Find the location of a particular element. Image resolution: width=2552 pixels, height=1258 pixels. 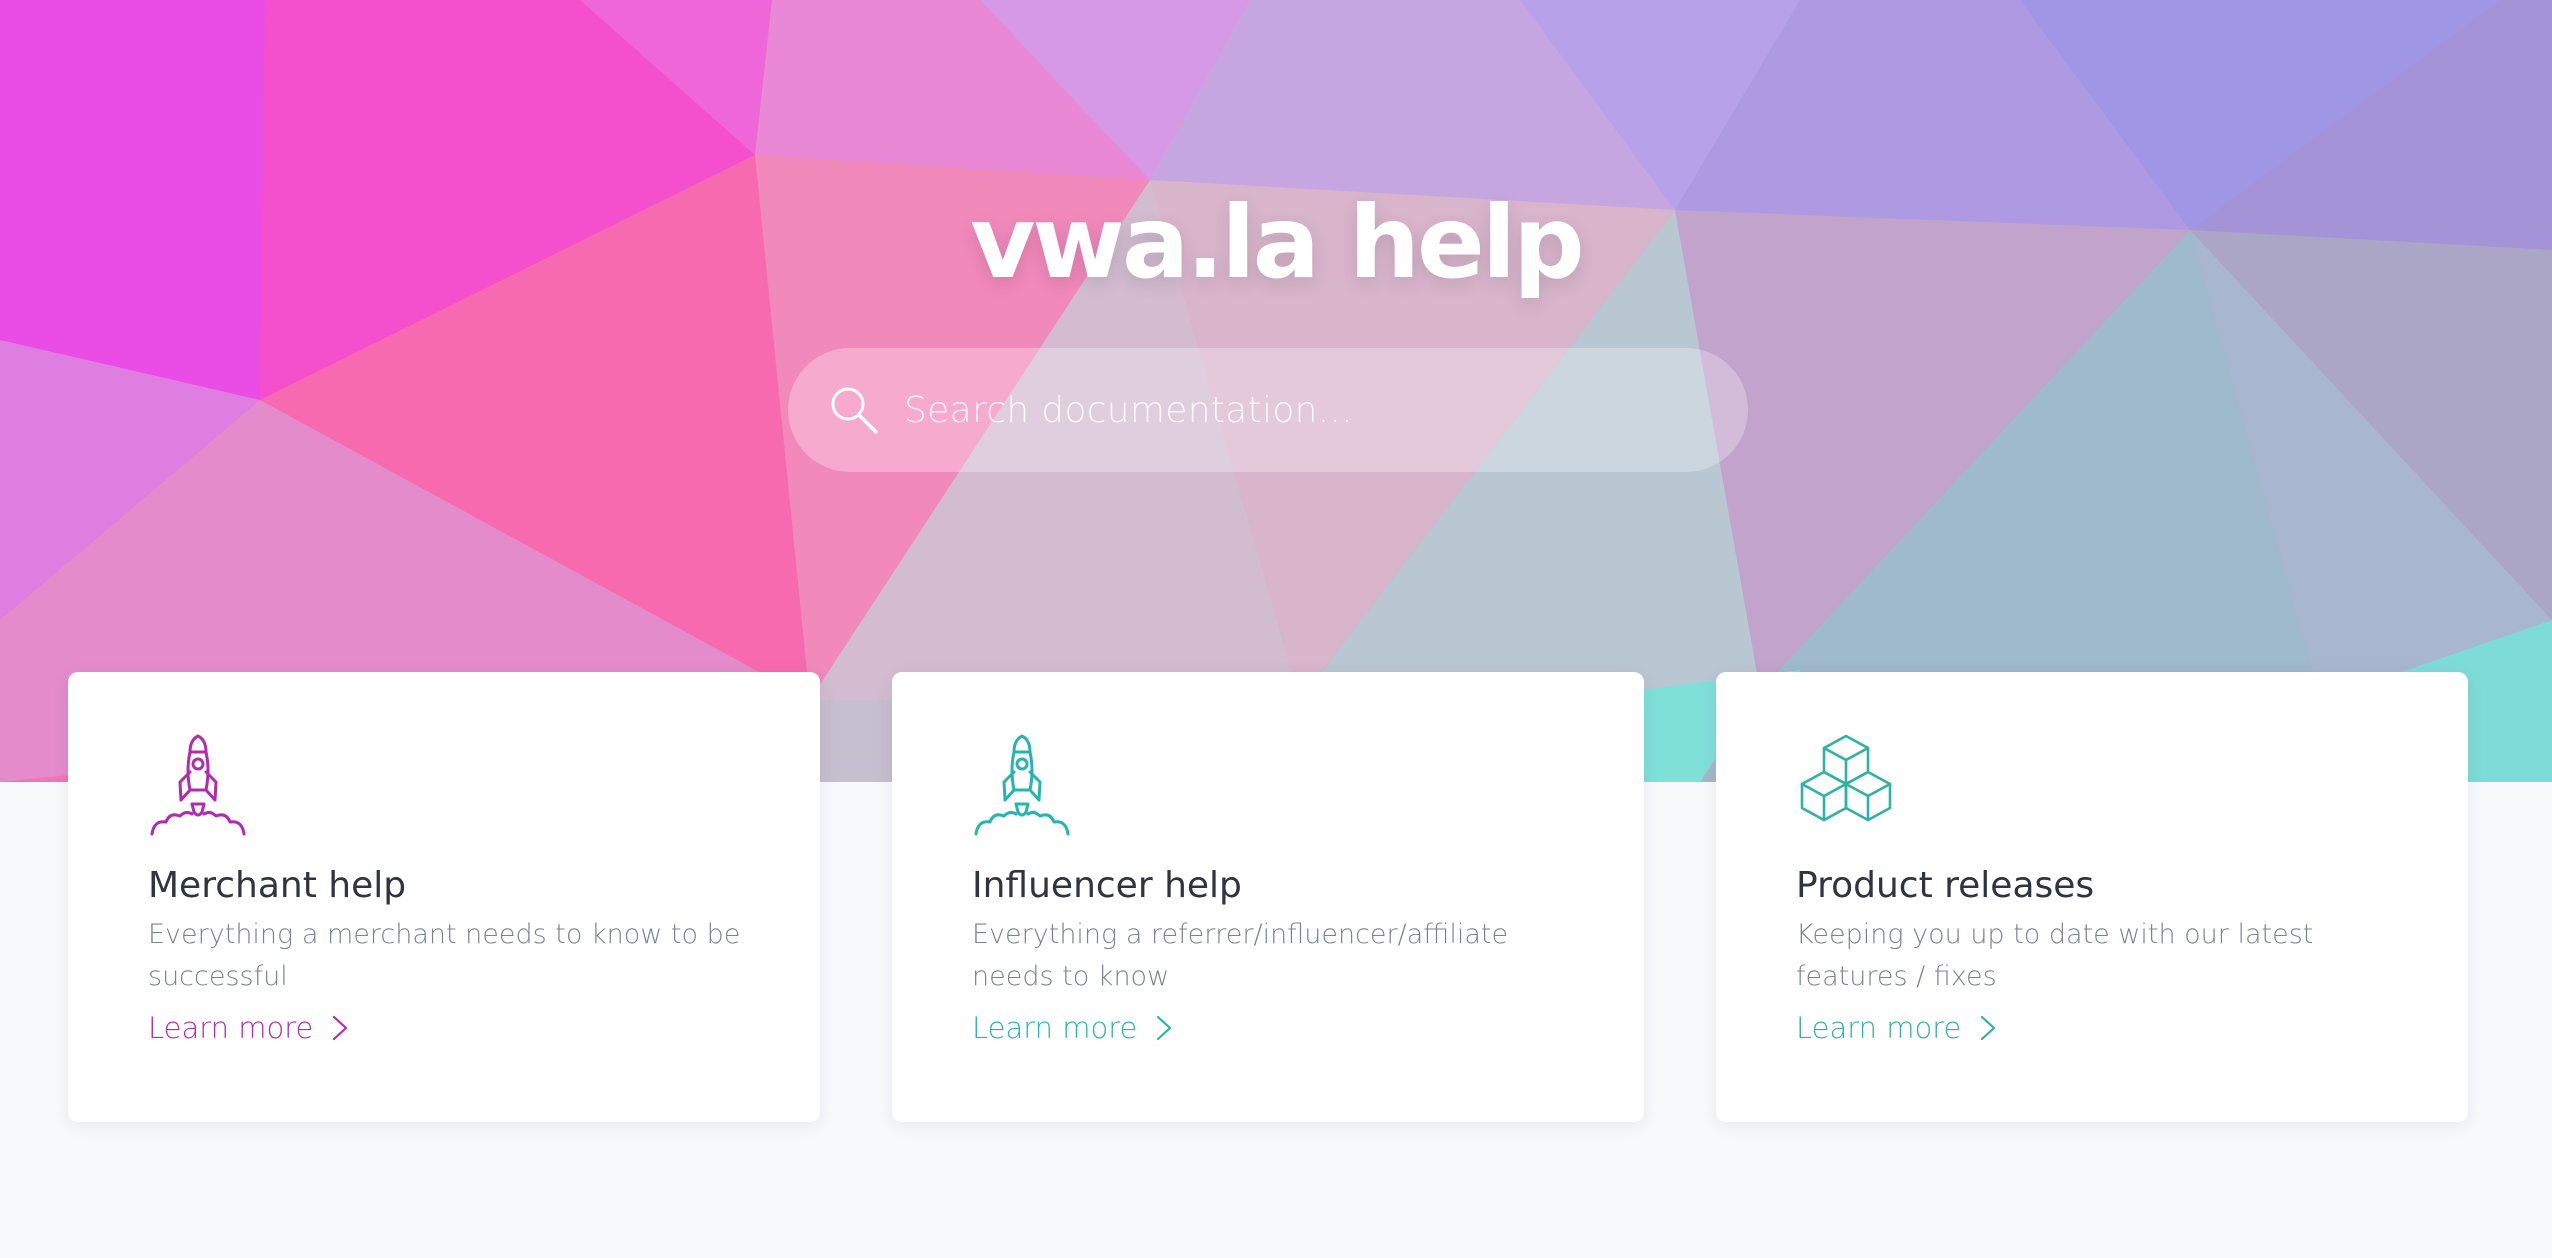

search-icon is located at coordinates (854, 410).